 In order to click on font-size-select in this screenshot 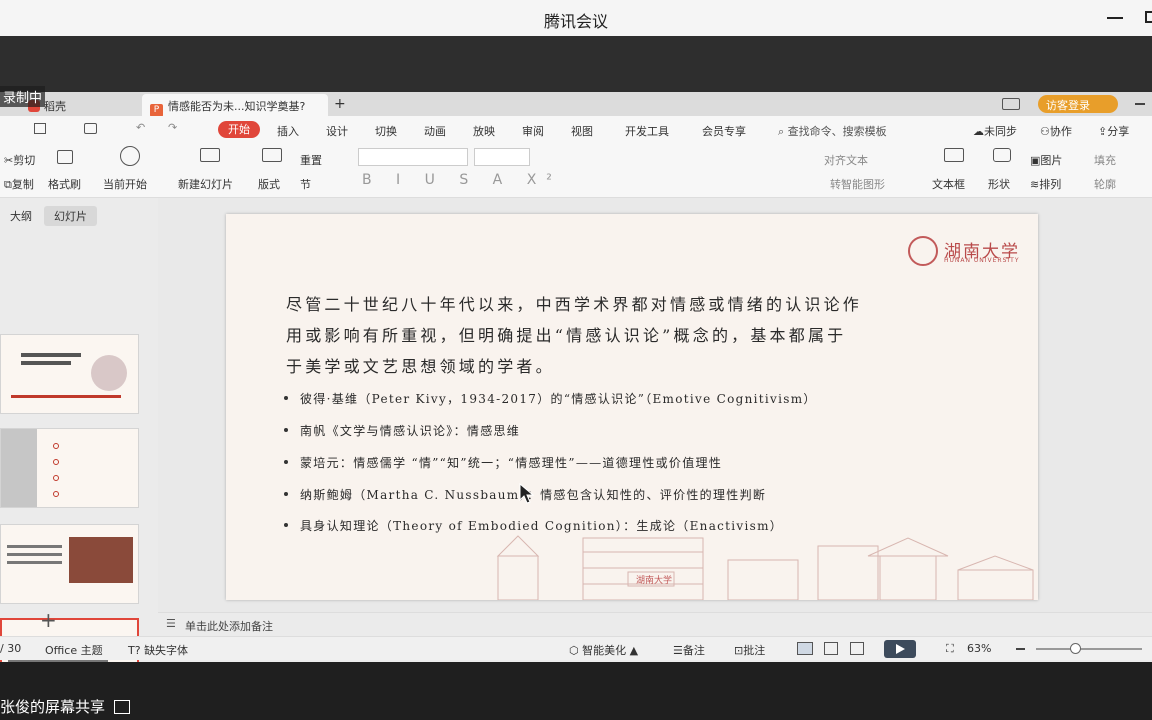, I will do `click(502, 157)`.